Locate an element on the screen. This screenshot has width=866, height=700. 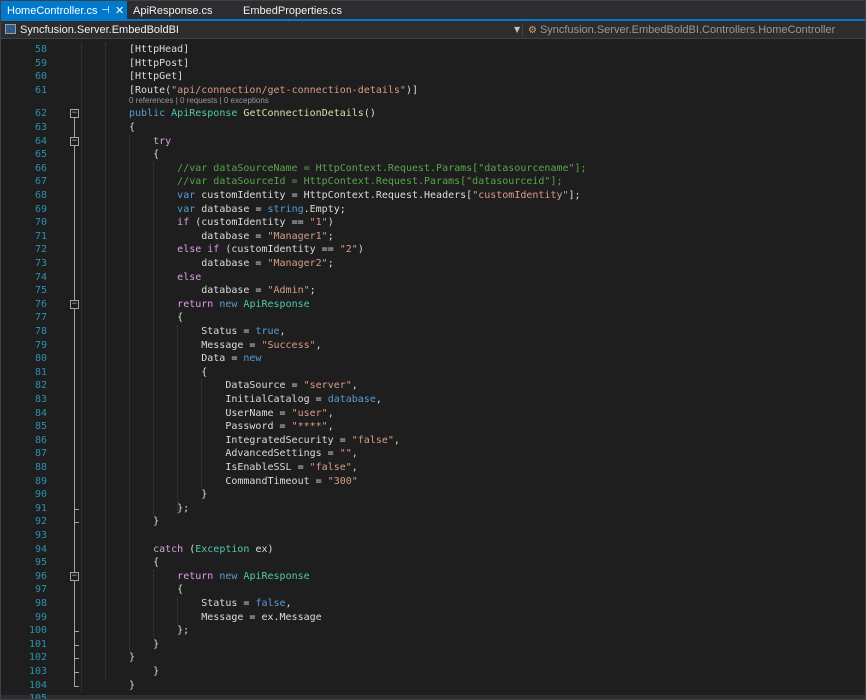
code-token: { is located at coordinates (156, 590).